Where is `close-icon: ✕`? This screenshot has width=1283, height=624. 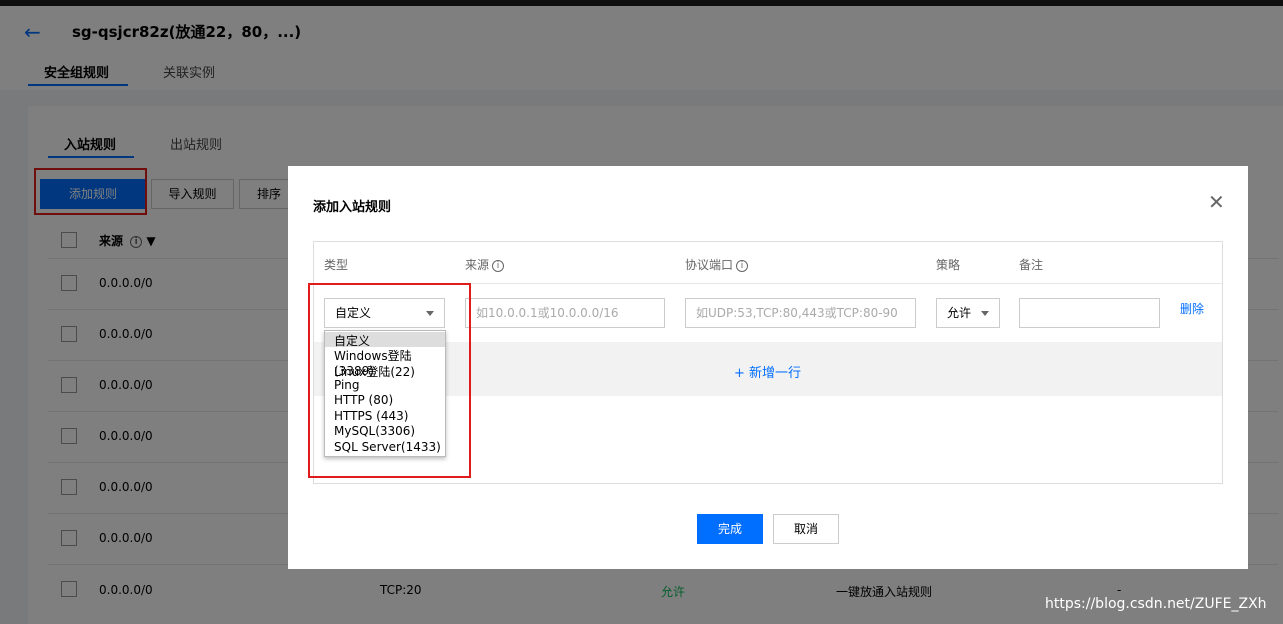 close-icon: ✕ is located at coordinates (1216, 202).